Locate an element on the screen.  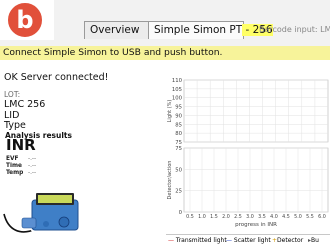
evf-label: EVF is located at coordinates (12, 159).